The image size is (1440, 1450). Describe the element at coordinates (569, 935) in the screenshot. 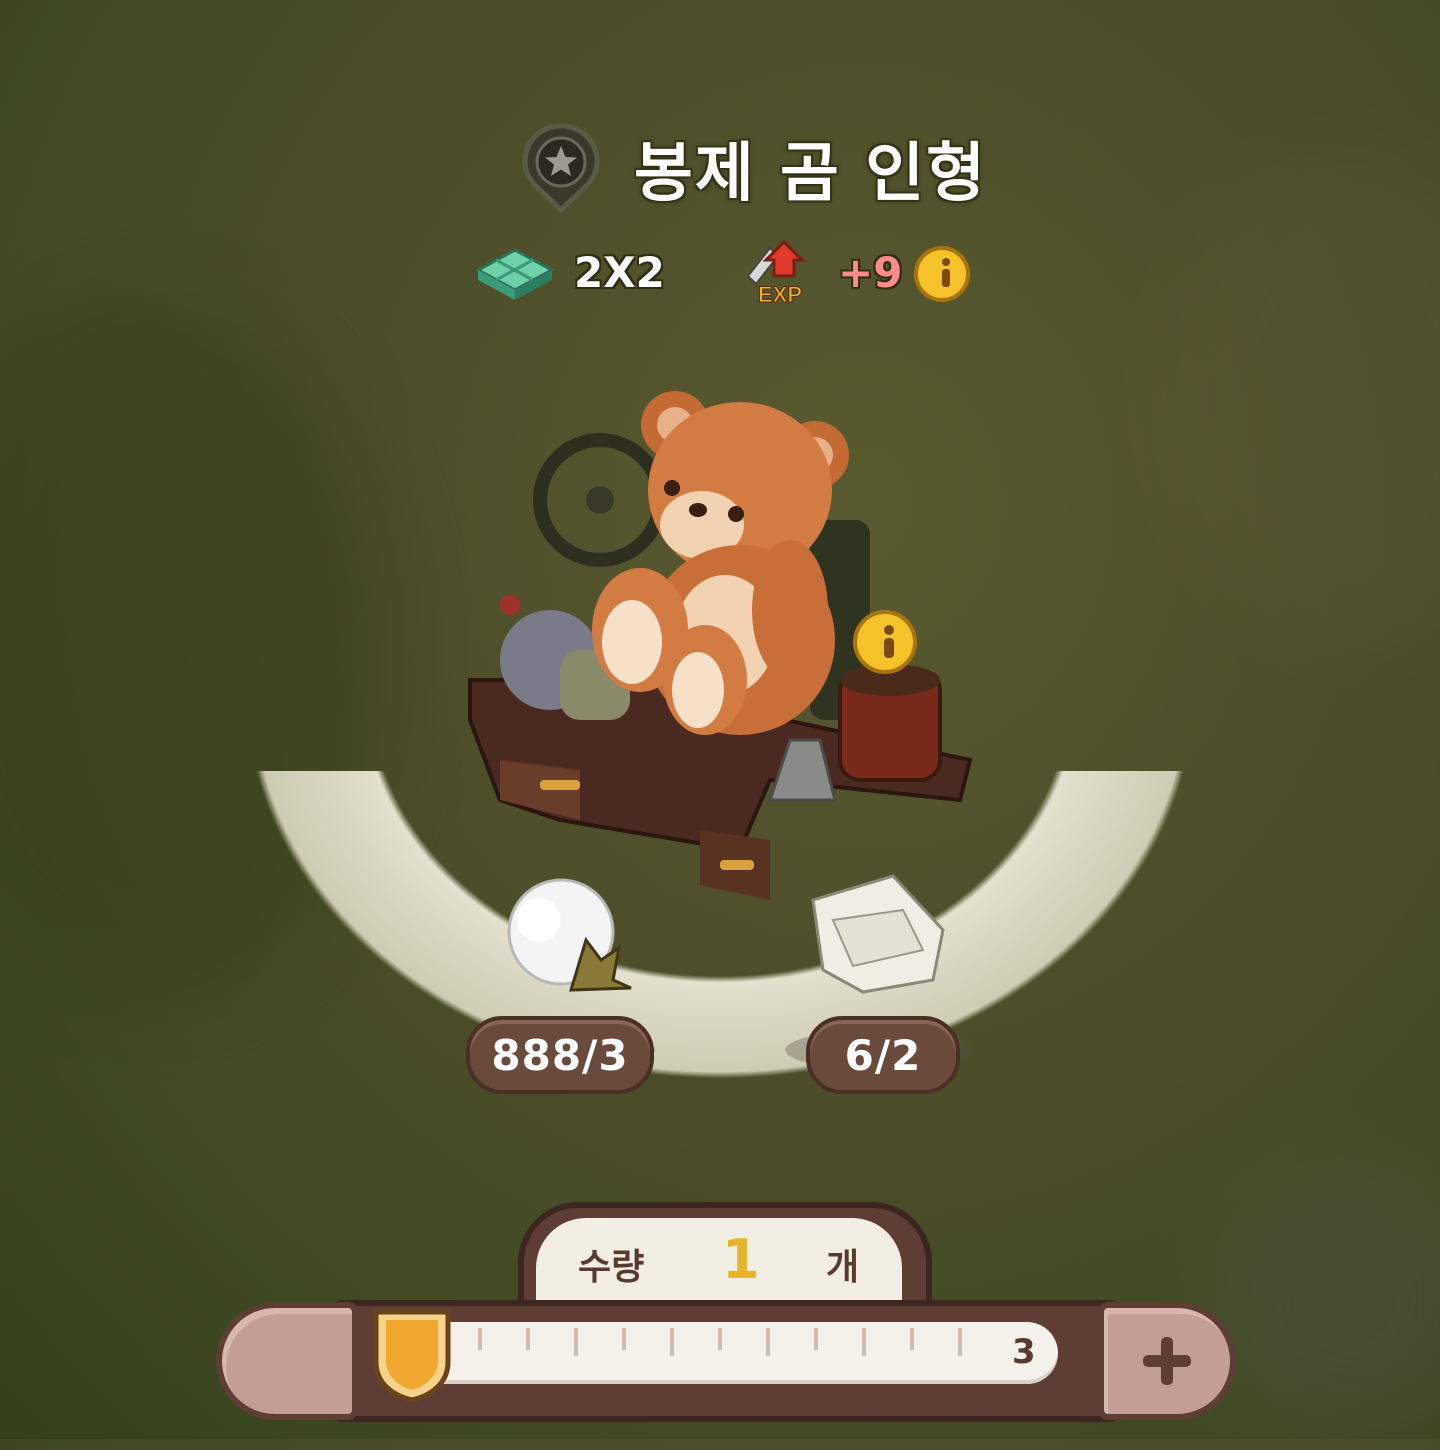

I see `cotton-icon` at that location.